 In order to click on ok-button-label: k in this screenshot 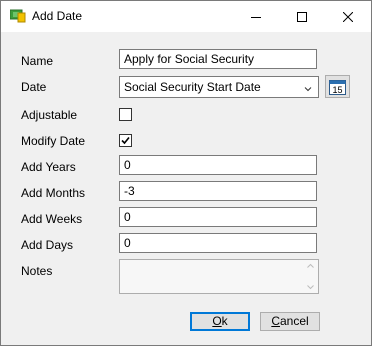, I will do `click(224, 321)`.